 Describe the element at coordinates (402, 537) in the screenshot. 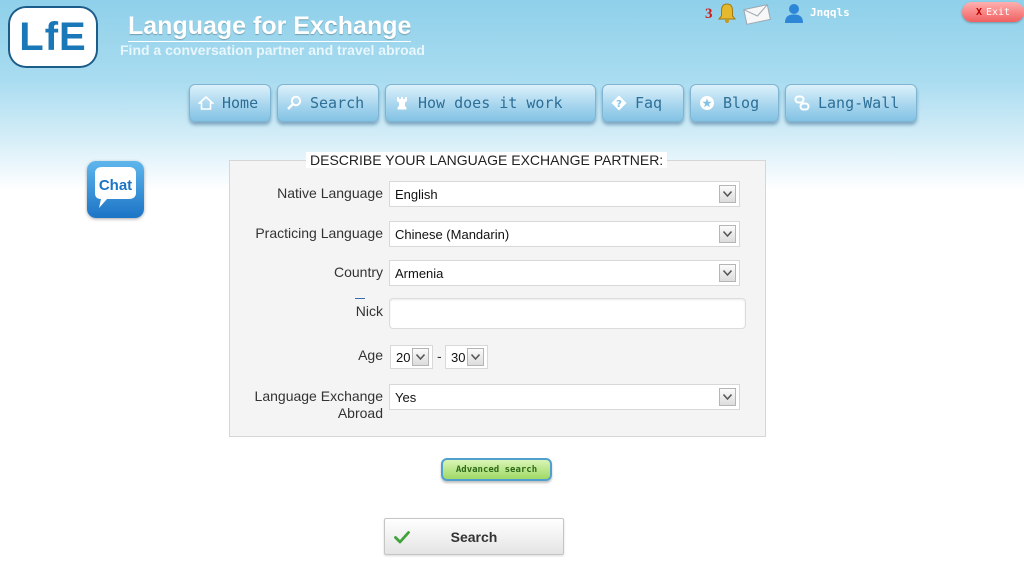

I see `check-icon` at that location.